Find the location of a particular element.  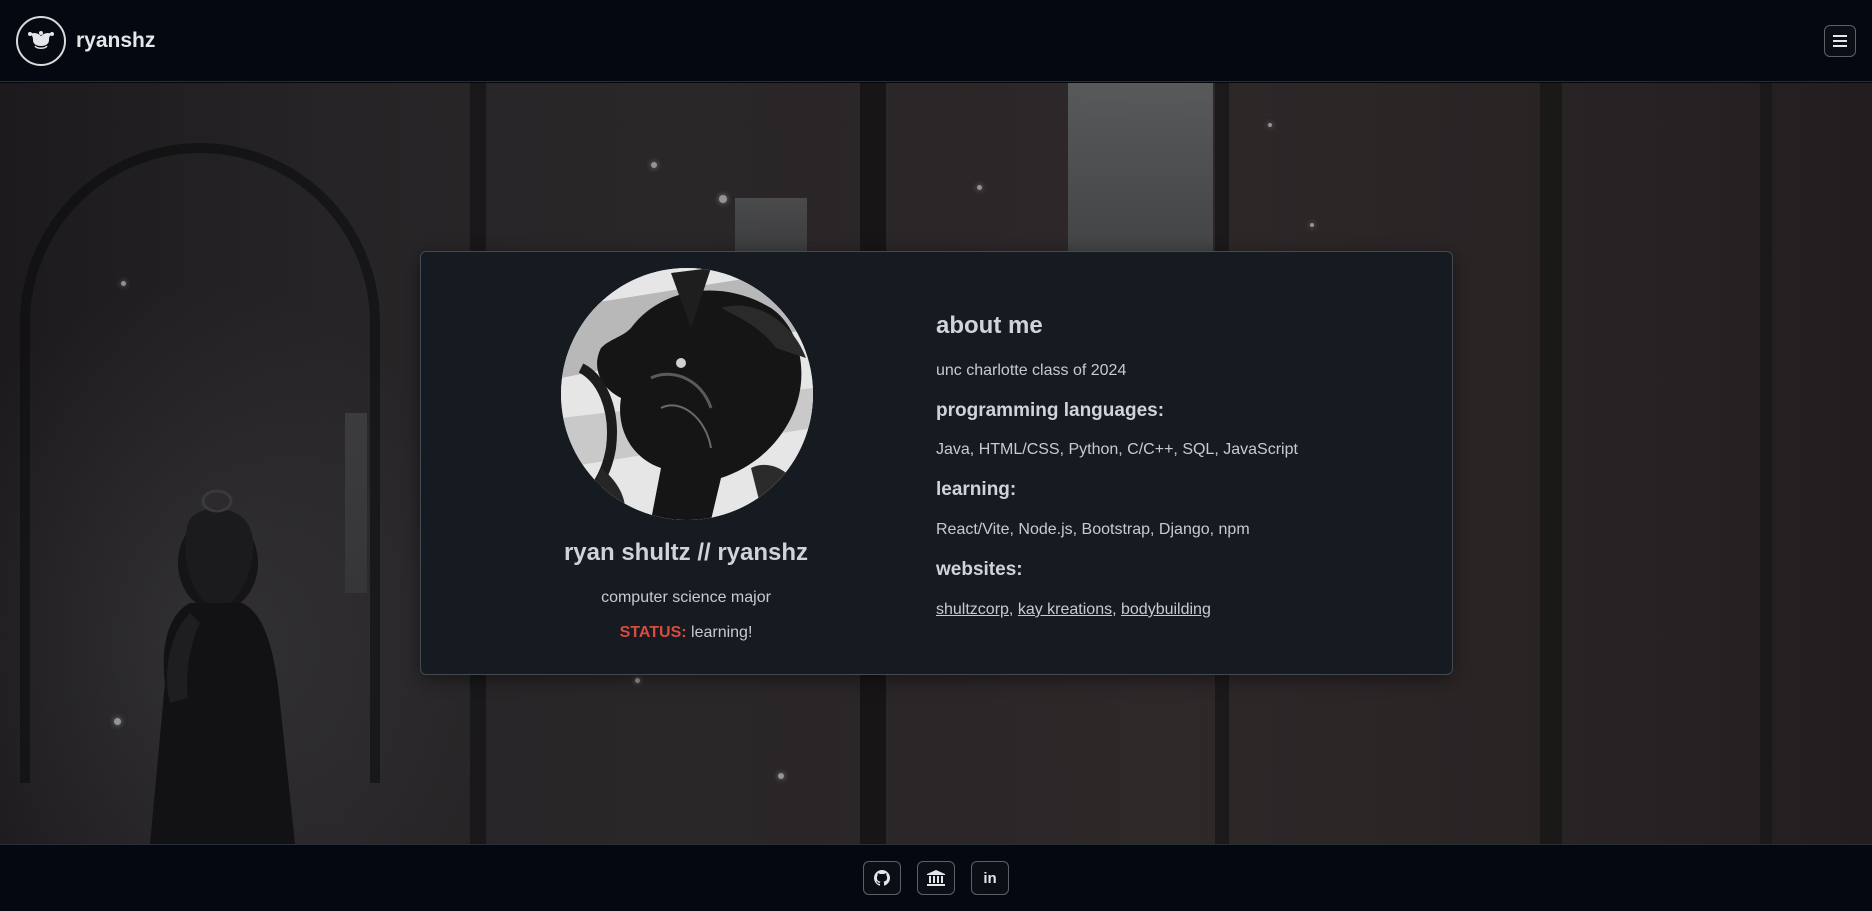

brand-link: ryanshz is located at coordinates (86, 40).